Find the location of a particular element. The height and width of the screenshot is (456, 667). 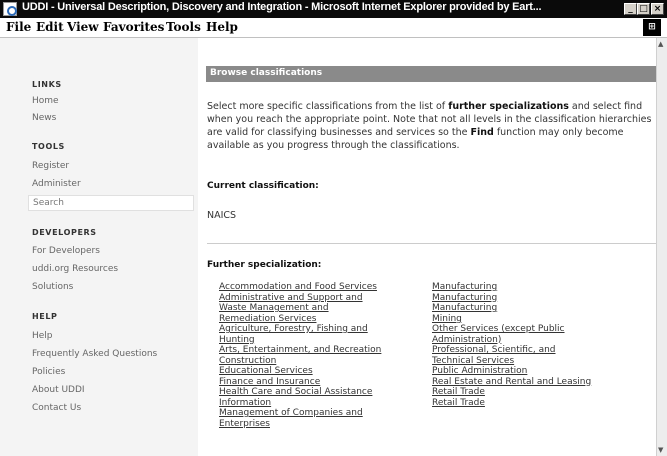

sidebar-item-about: About UDDI is located at coordinates (58, 390).